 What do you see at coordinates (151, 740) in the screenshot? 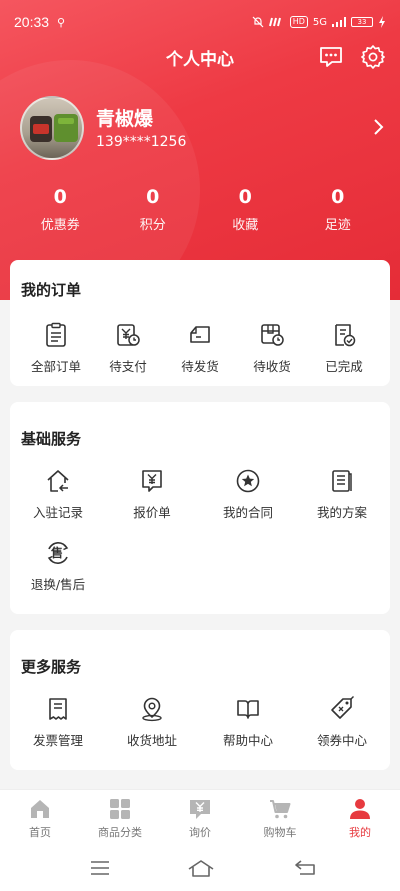
I see `service-label: 收货地址` at bounding box center [151, 740].